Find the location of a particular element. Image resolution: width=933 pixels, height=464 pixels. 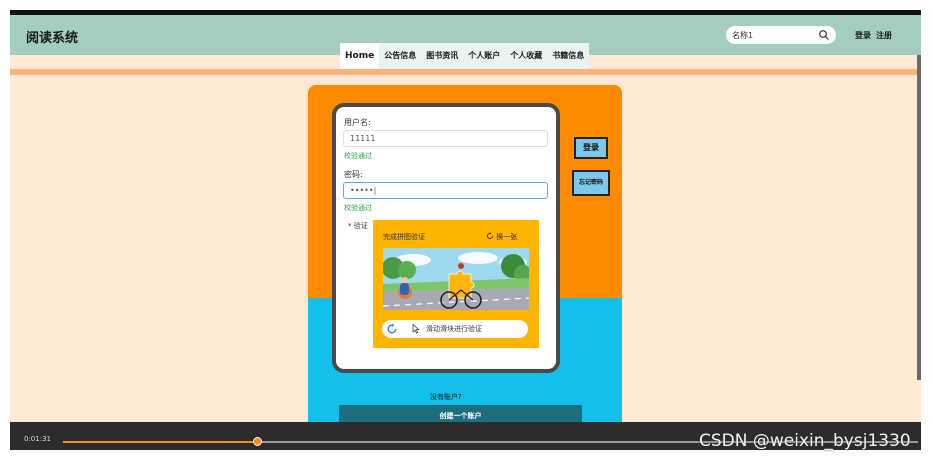

nav-item-home: Home is located at coordinates (360, 56).